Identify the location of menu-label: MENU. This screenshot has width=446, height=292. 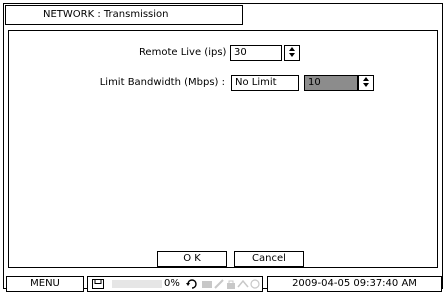
(45, 283).